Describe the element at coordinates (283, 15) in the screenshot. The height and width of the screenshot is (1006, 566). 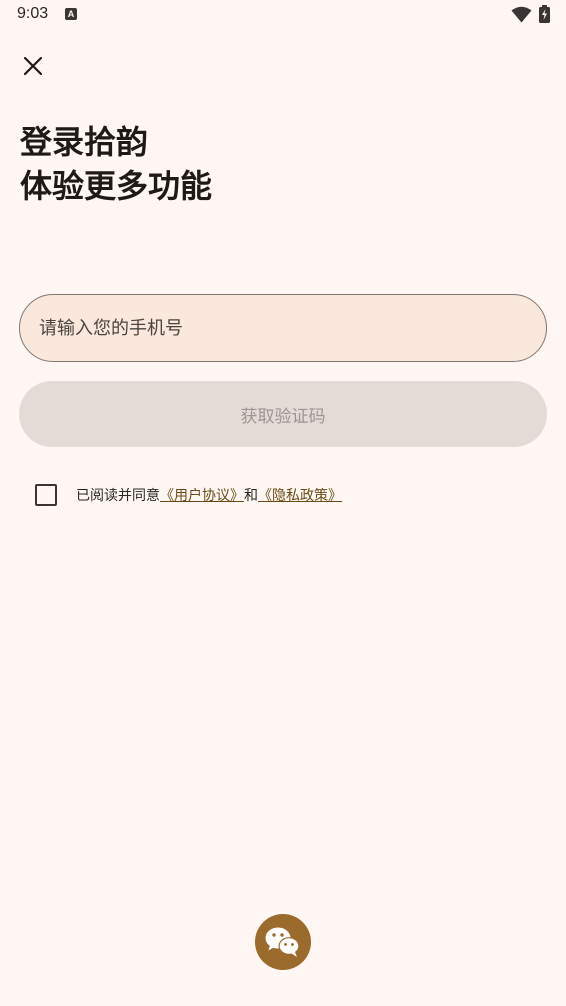
I see `status-bar: 9:03 A` at that location.